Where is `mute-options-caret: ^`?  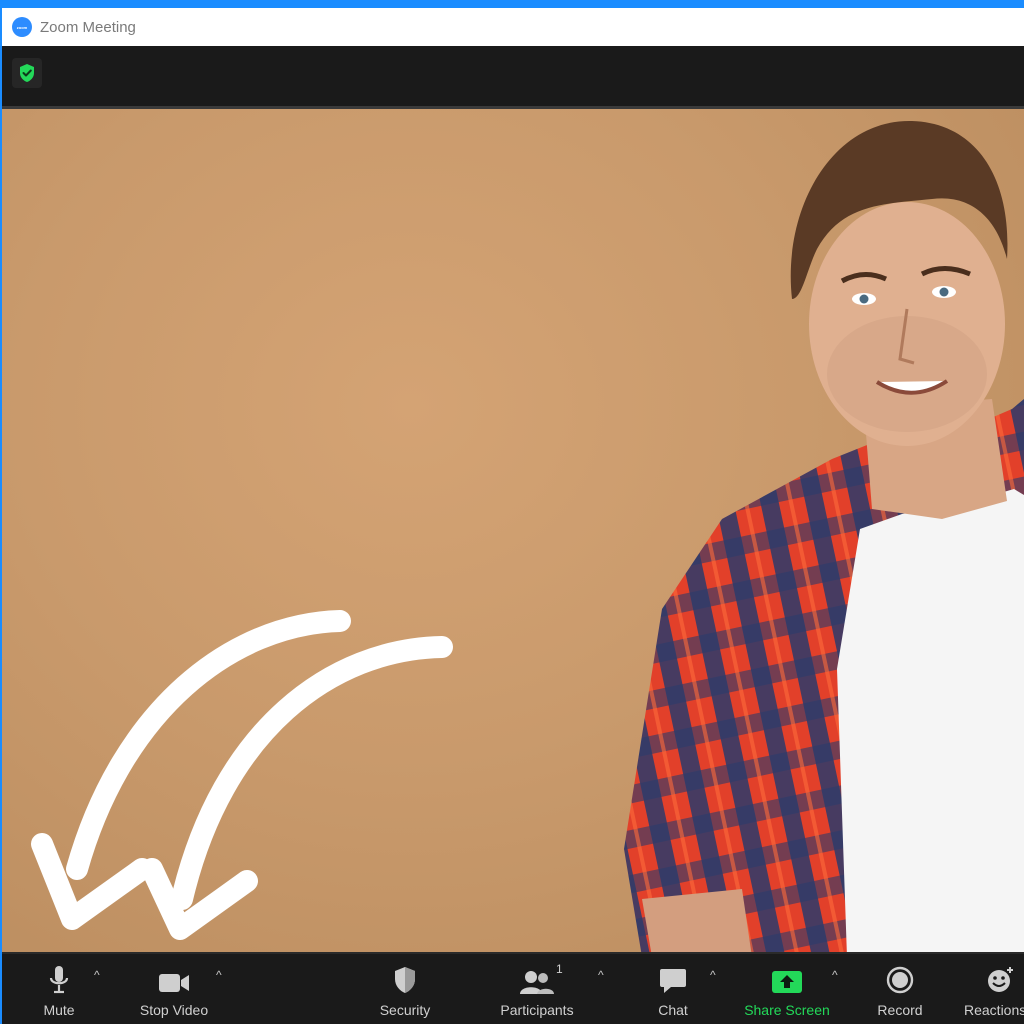 mute-options-caret: ^ is located at coordinates (97, 975).